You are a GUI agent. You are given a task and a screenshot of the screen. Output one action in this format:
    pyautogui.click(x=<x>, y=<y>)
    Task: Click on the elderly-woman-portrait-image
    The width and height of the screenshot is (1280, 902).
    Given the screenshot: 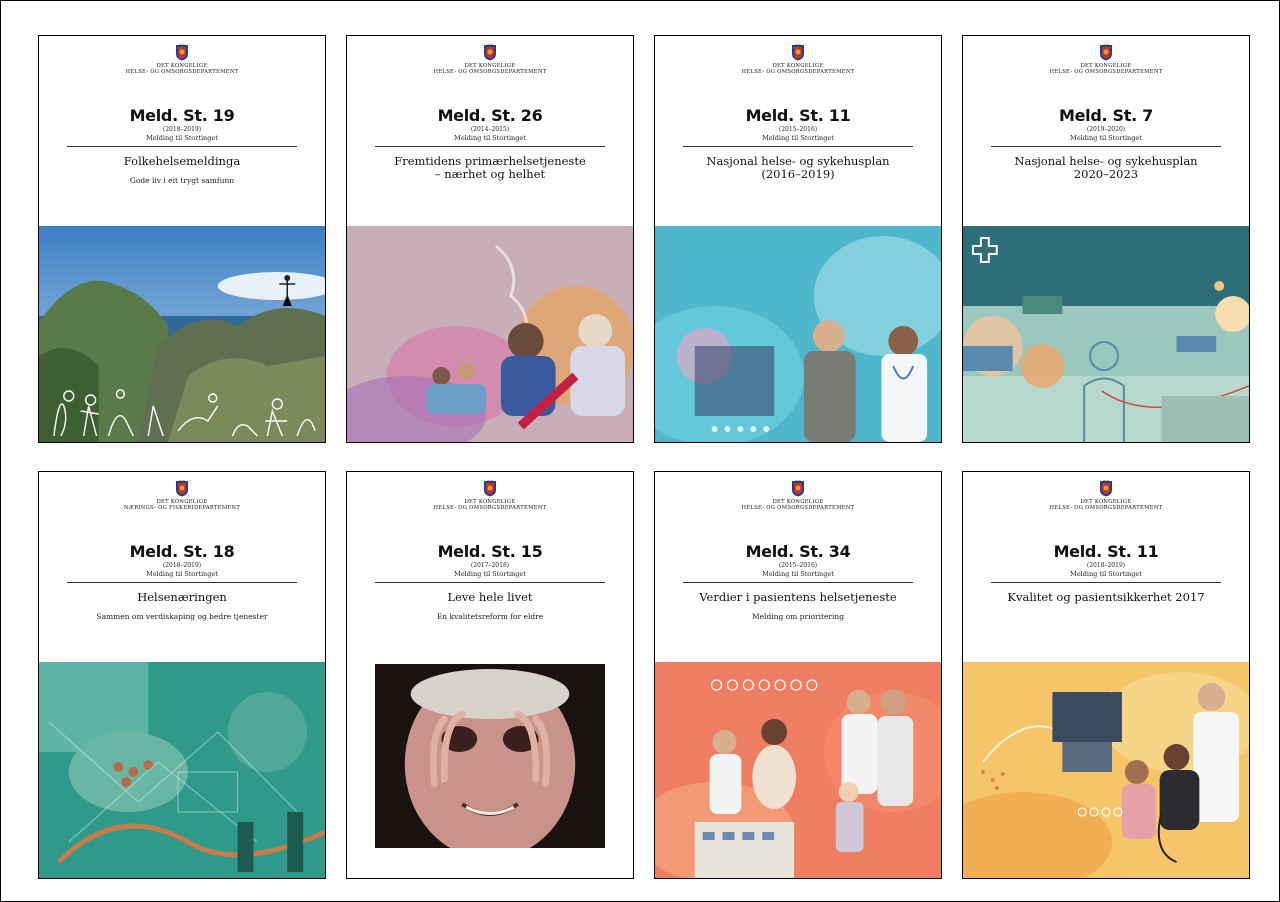 What is the action you would take?
    pyautogui.click(x=490, y=756)
    